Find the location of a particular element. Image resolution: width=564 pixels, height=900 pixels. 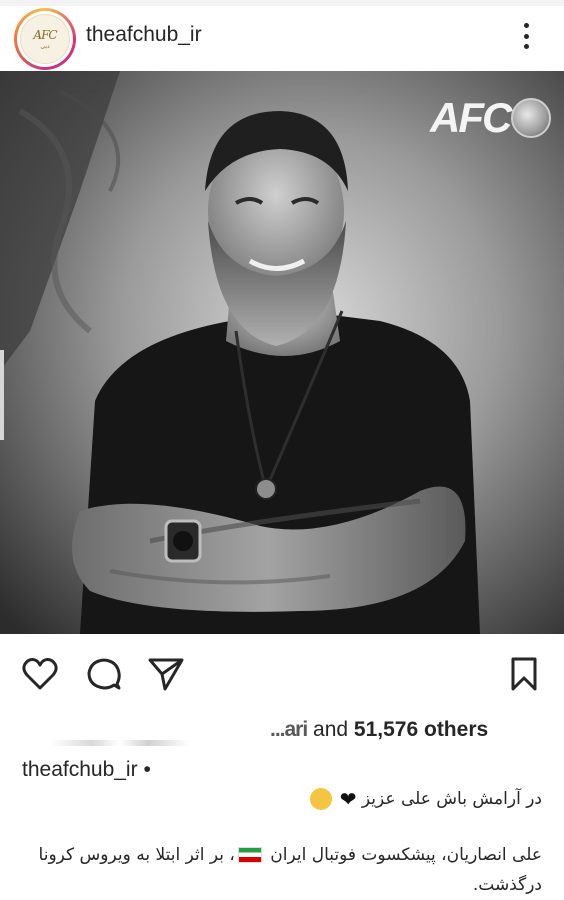

like-button is located at coordinates (40, 674).